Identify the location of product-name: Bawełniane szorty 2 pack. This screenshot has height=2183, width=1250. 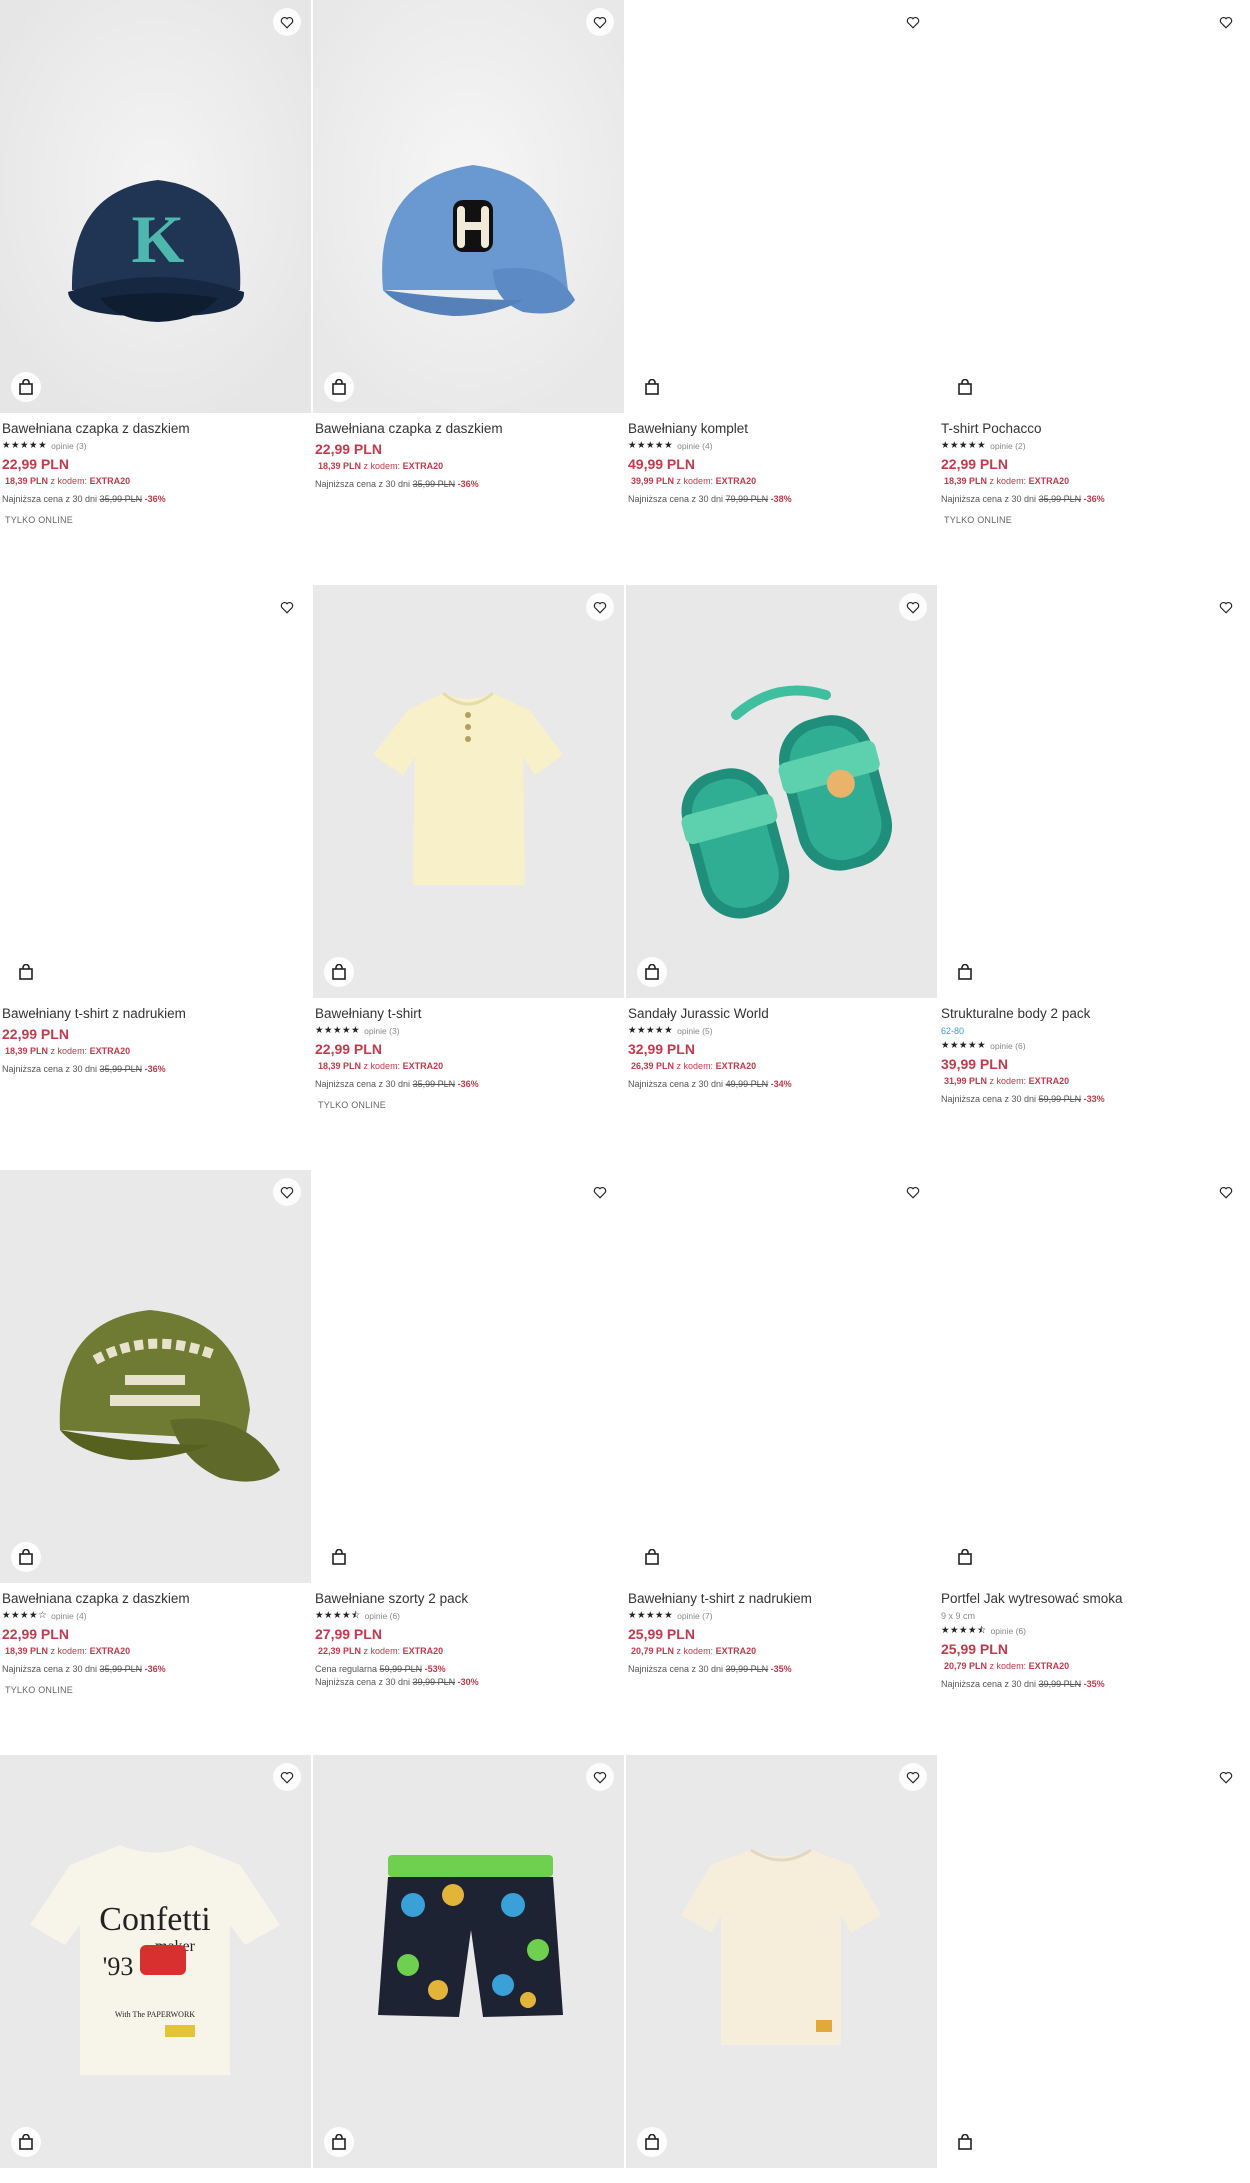
(467, 1599).